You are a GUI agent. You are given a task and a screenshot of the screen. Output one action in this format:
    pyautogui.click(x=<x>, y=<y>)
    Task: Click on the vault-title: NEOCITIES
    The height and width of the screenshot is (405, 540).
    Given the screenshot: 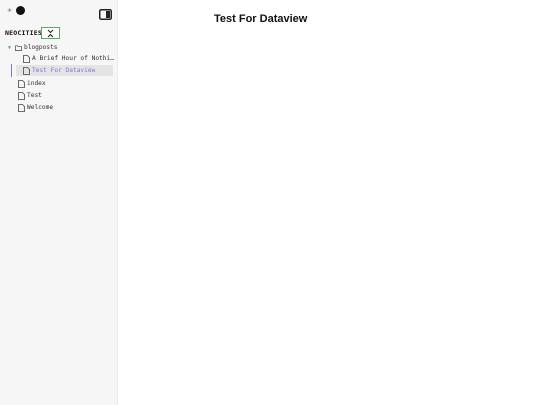 What is the action you would take?
    pyautogui.click(x=24, y=33)
    